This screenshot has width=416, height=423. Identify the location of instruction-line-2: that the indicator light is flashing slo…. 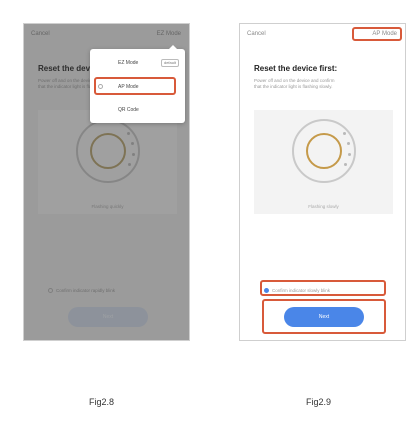
(293, 86).